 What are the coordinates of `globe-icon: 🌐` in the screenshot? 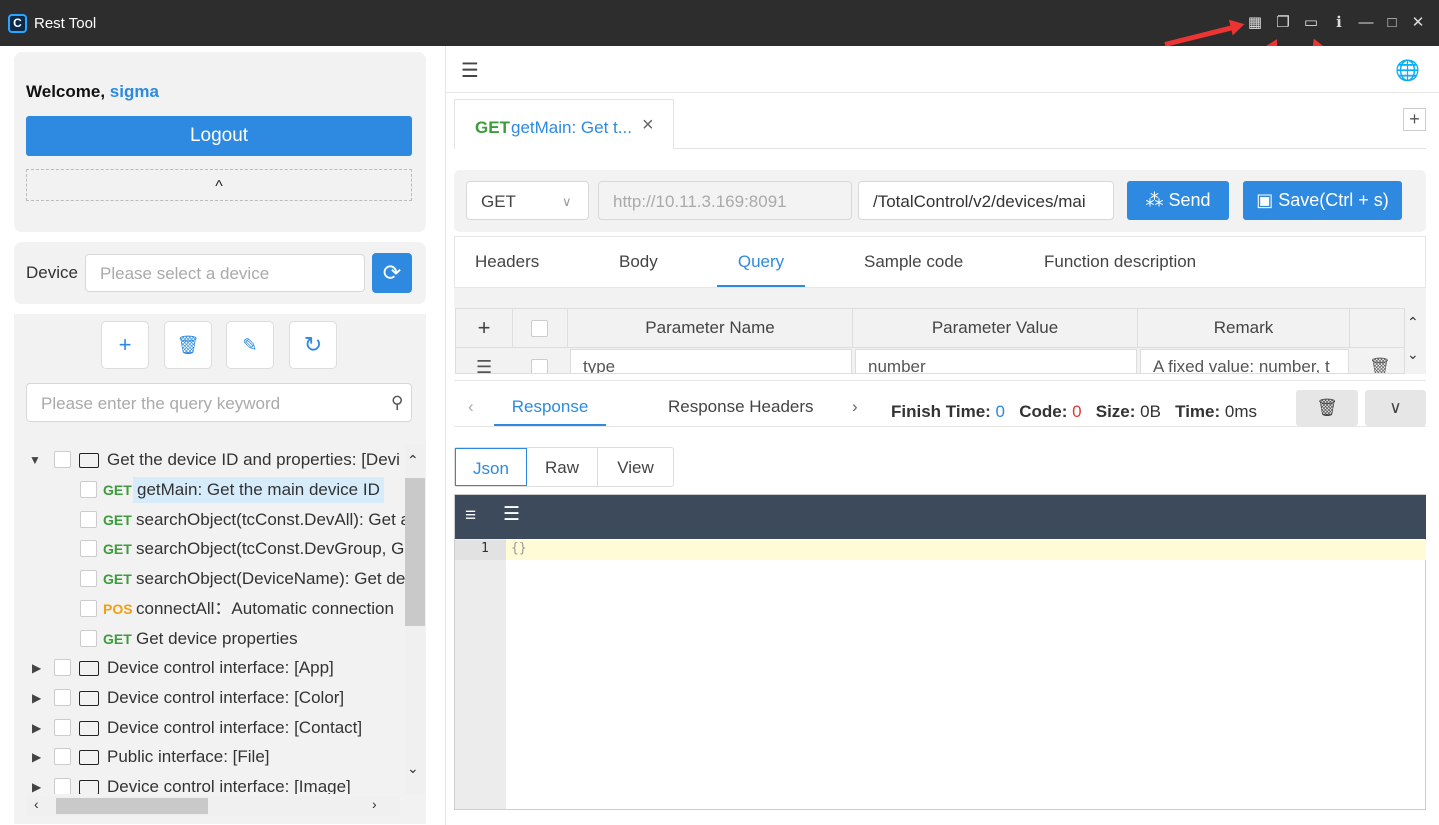 It's located at (1407, 70).